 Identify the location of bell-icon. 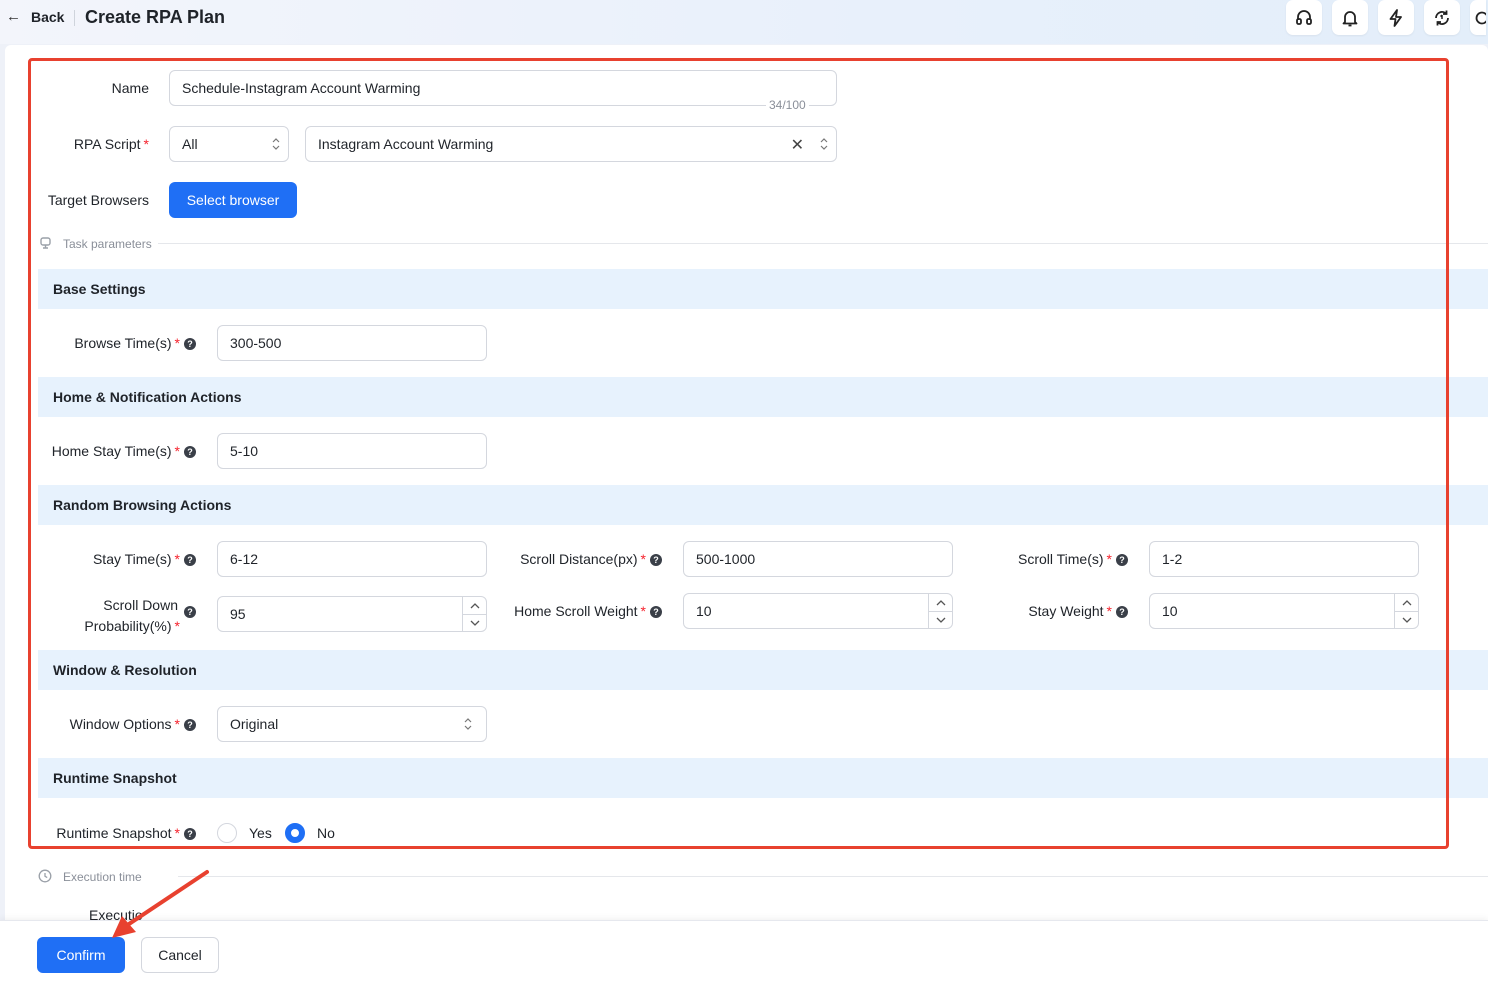
(1350, 17).